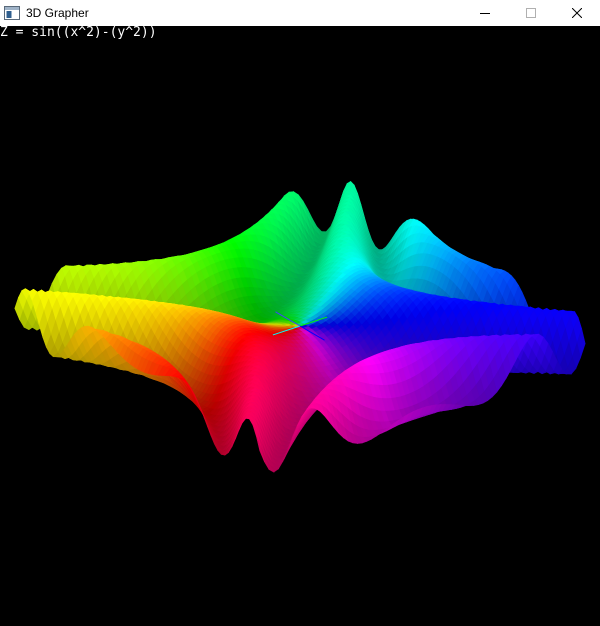 The height and width of the screenshot is (626, 600). I want to click on close-icon, so click(577, 13).